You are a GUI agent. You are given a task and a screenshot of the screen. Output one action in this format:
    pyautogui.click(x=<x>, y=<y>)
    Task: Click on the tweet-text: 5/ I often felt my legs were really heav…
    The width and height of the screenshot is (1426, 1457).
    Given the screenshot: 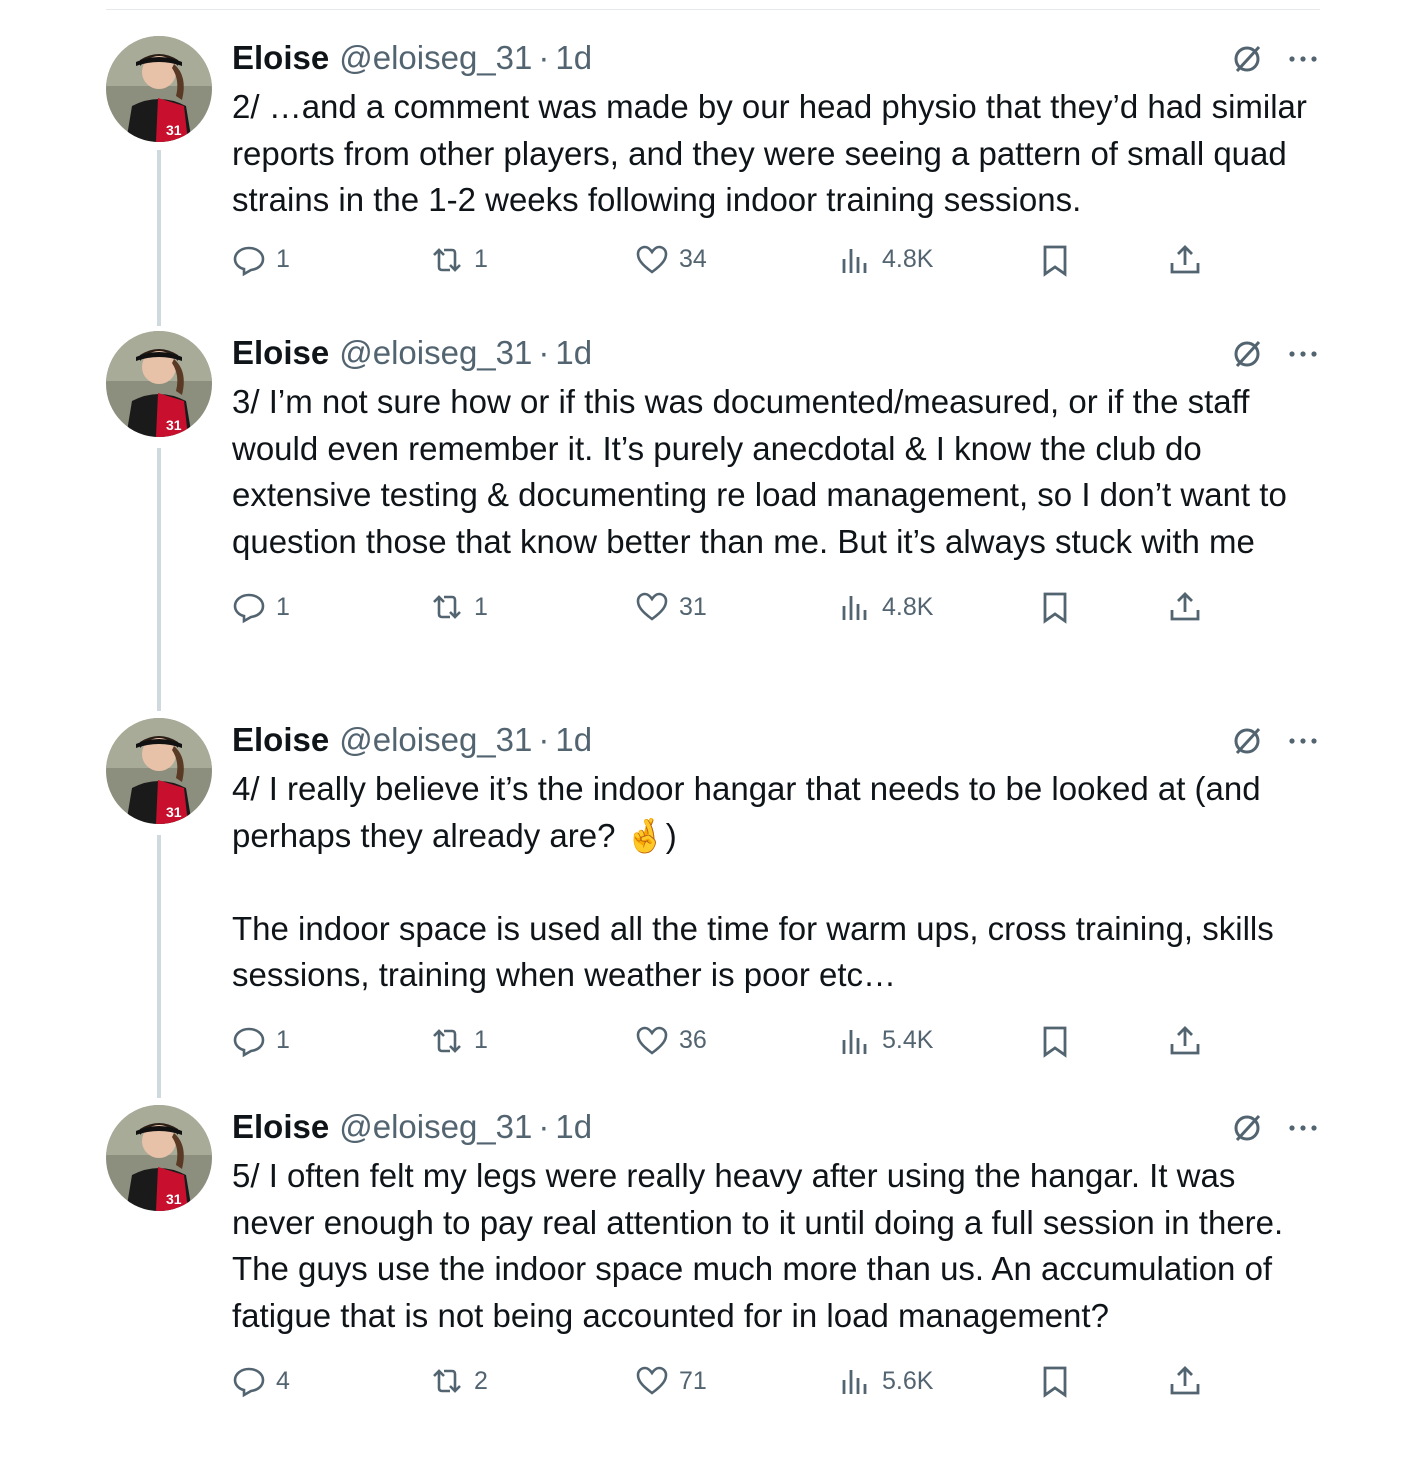 What is the action you would take?
    pyautogui.click(x=762, y=1245)
    